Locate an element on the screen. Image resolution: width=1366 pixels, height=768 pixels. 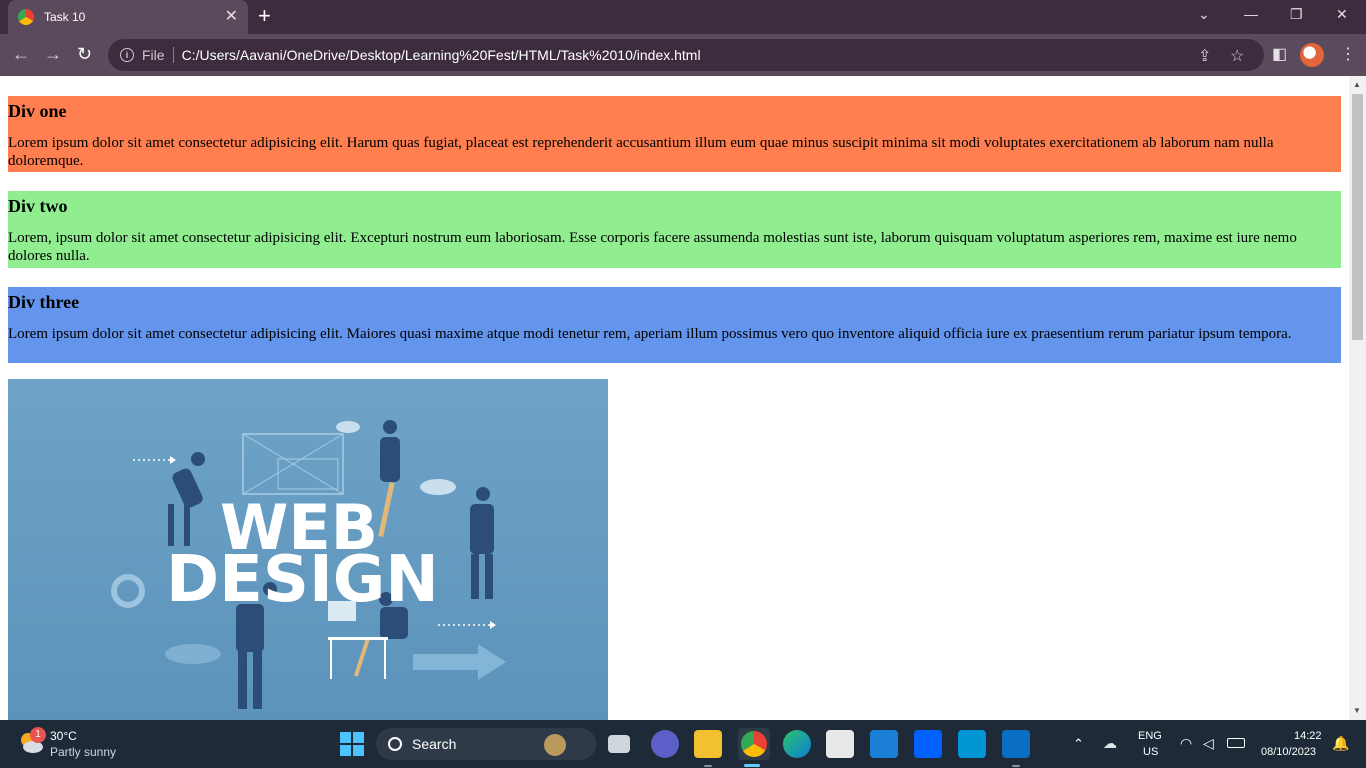
clock-date: 08/10/2023 is located at coordinates (1288, 752).